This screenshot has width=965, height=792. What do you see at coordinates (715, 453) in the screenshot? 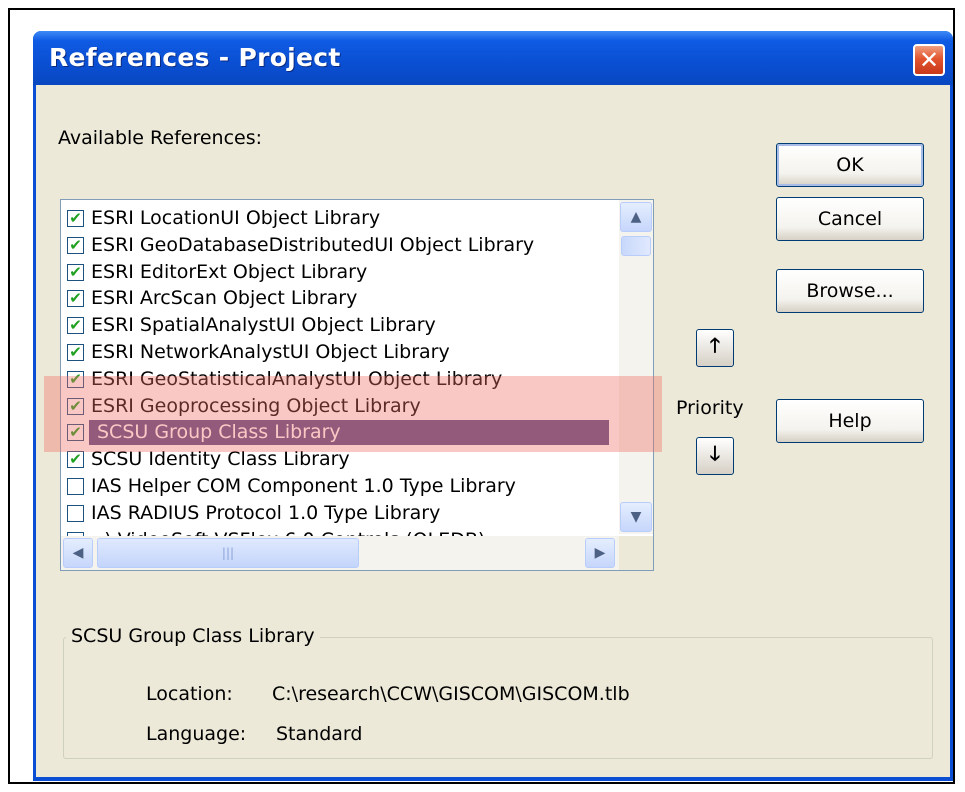
I see `arrow-down-icon: 🡓` at bounding box center [715, 453].